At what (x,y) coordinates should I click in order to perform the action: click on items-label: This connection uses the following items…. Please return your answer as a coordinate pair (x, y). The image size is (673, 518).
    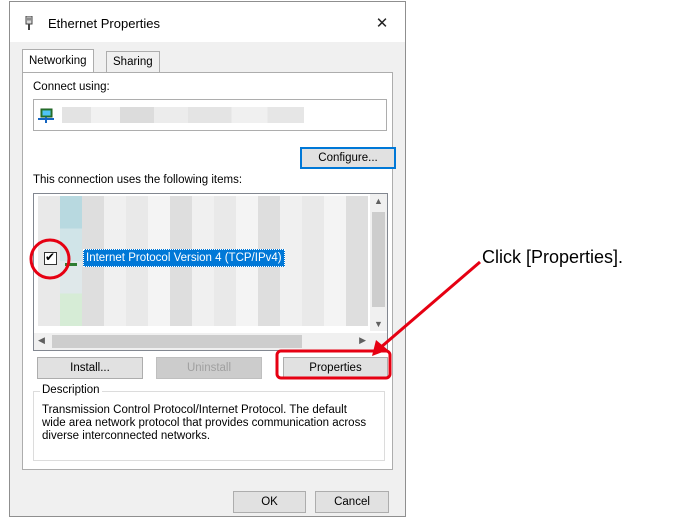
    Looking at the image, I should click on (138, 180).